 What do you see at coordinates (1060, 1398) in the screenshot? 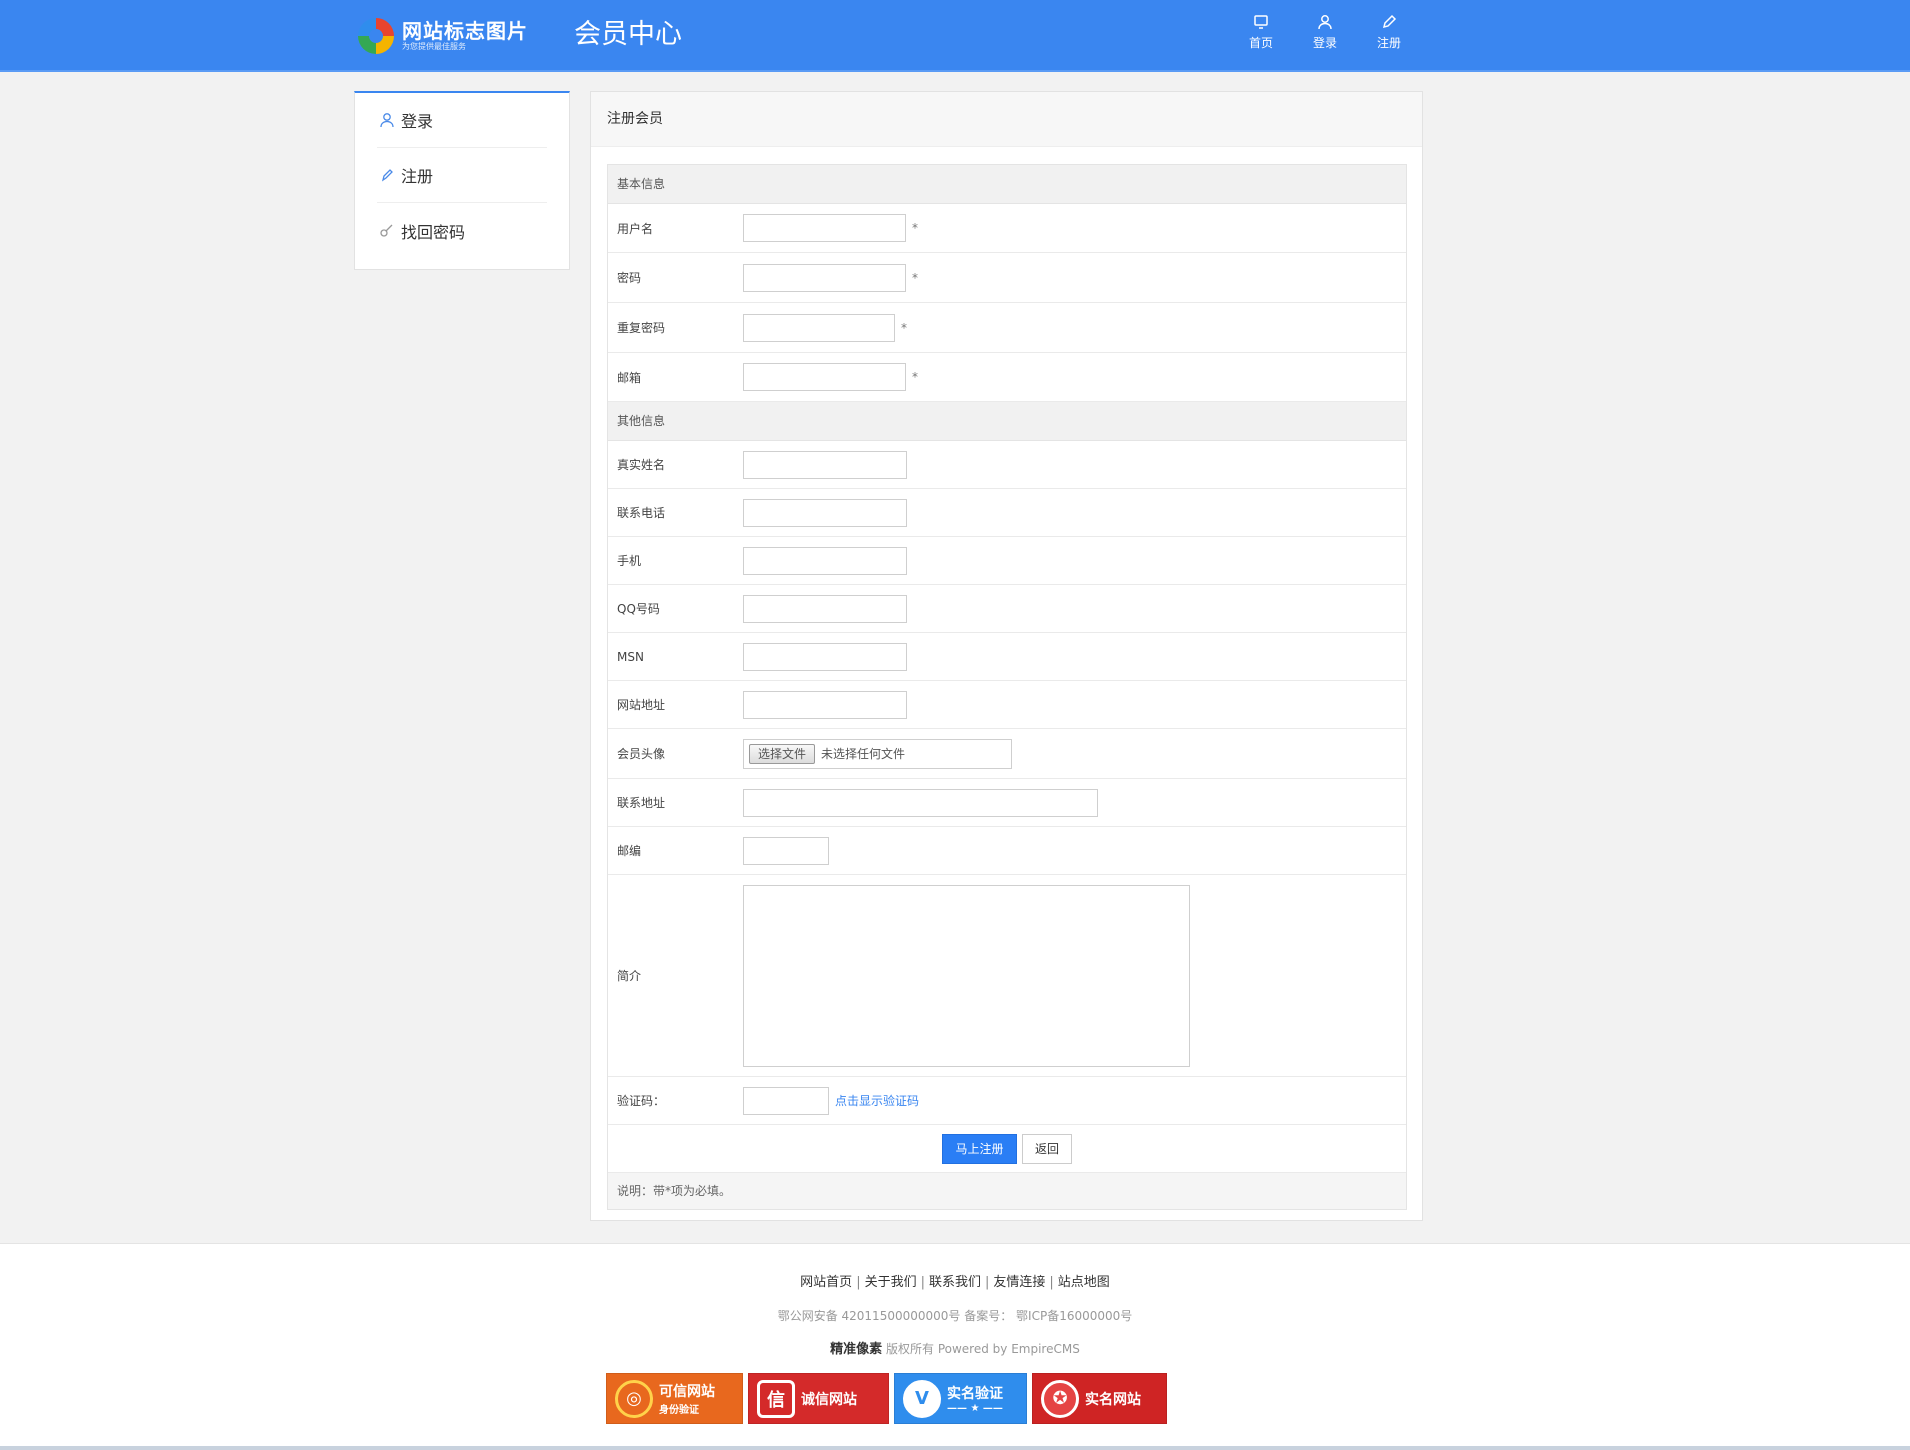
I see `certified-seal-icon: ✪` at bounding box center [1060, 1398].